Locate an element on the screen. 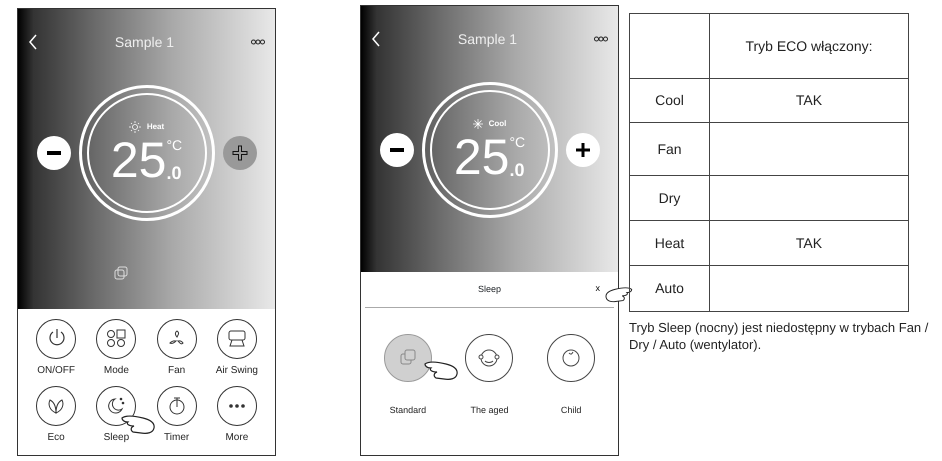 This screenshot has width=942, height=461. note-text: Tryb Sleep (nocny) jest niedostępny w trybach Fan / Dry / Auto (wentylator). is located at coordinates (779, 337).